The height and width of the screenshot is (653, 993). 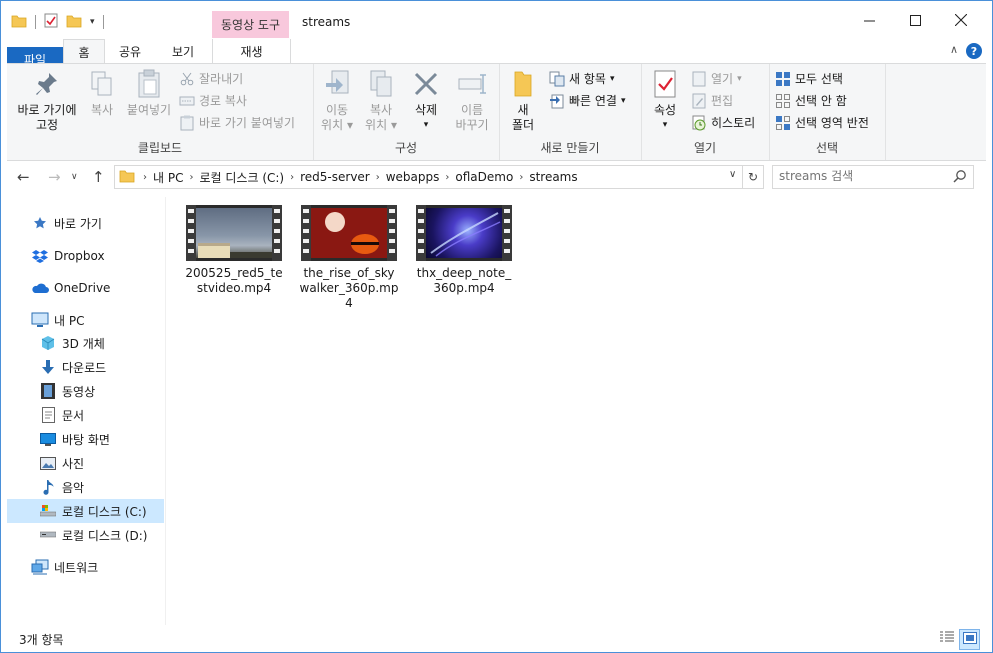 I want to click on new-folder-button: 새 폴더, so click(x=523, y=100).